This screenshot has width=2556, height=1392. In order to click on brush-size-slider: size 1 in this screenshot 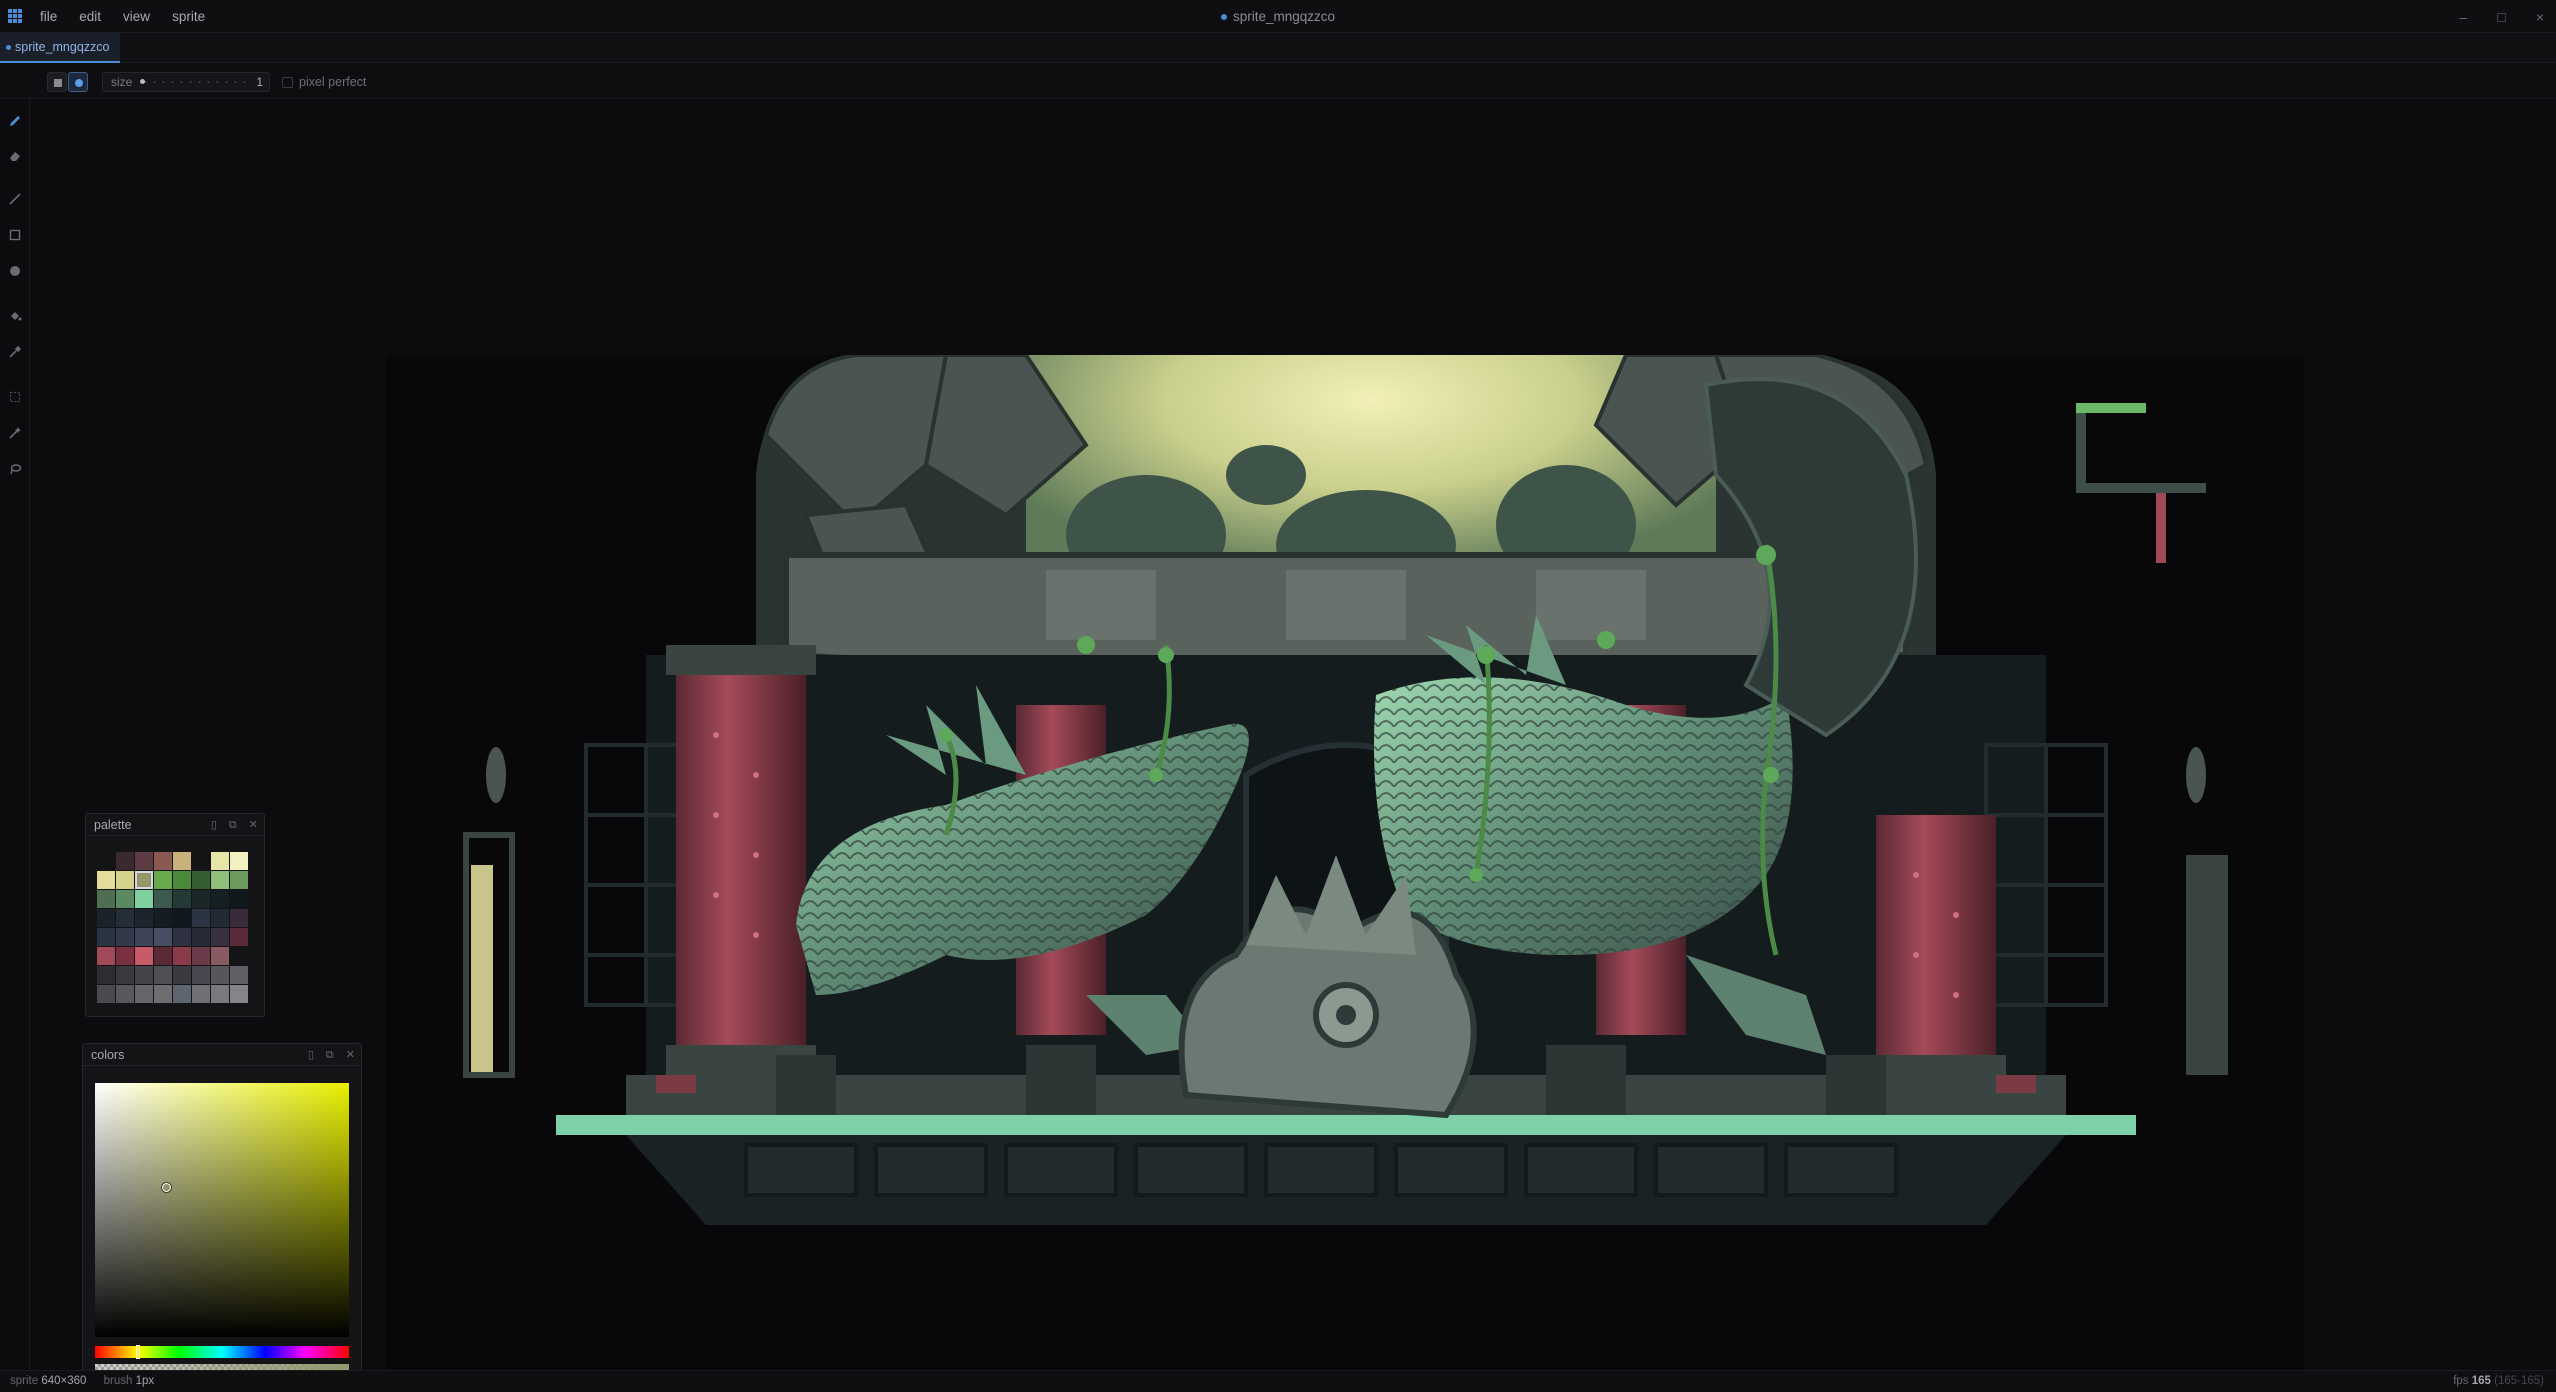, I will do `click(186, 82)`.